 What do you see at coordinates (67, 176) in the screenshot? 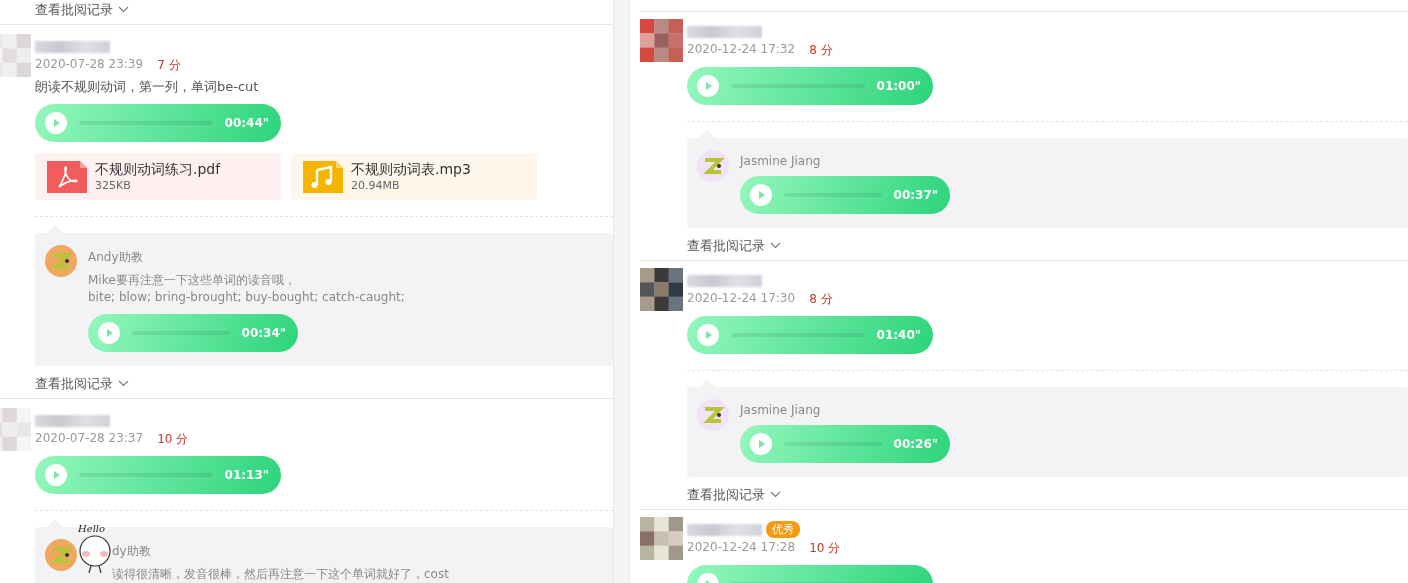
I see `pdf-file-icon` at bounding box center [67, 176].